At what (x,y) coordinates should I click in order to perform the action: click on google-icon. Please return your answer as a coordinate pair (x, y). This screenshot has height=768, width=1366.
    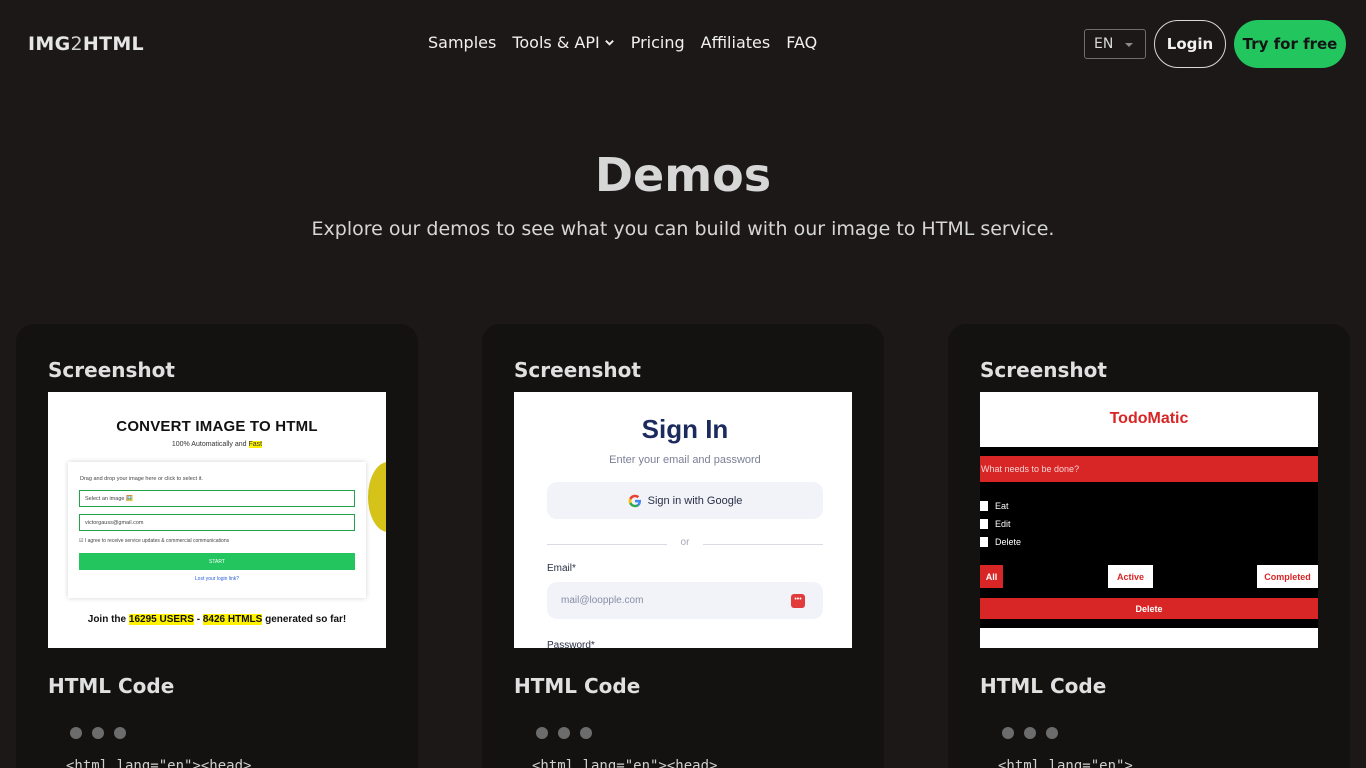
    Looking at the image, I should click on (634, 500).